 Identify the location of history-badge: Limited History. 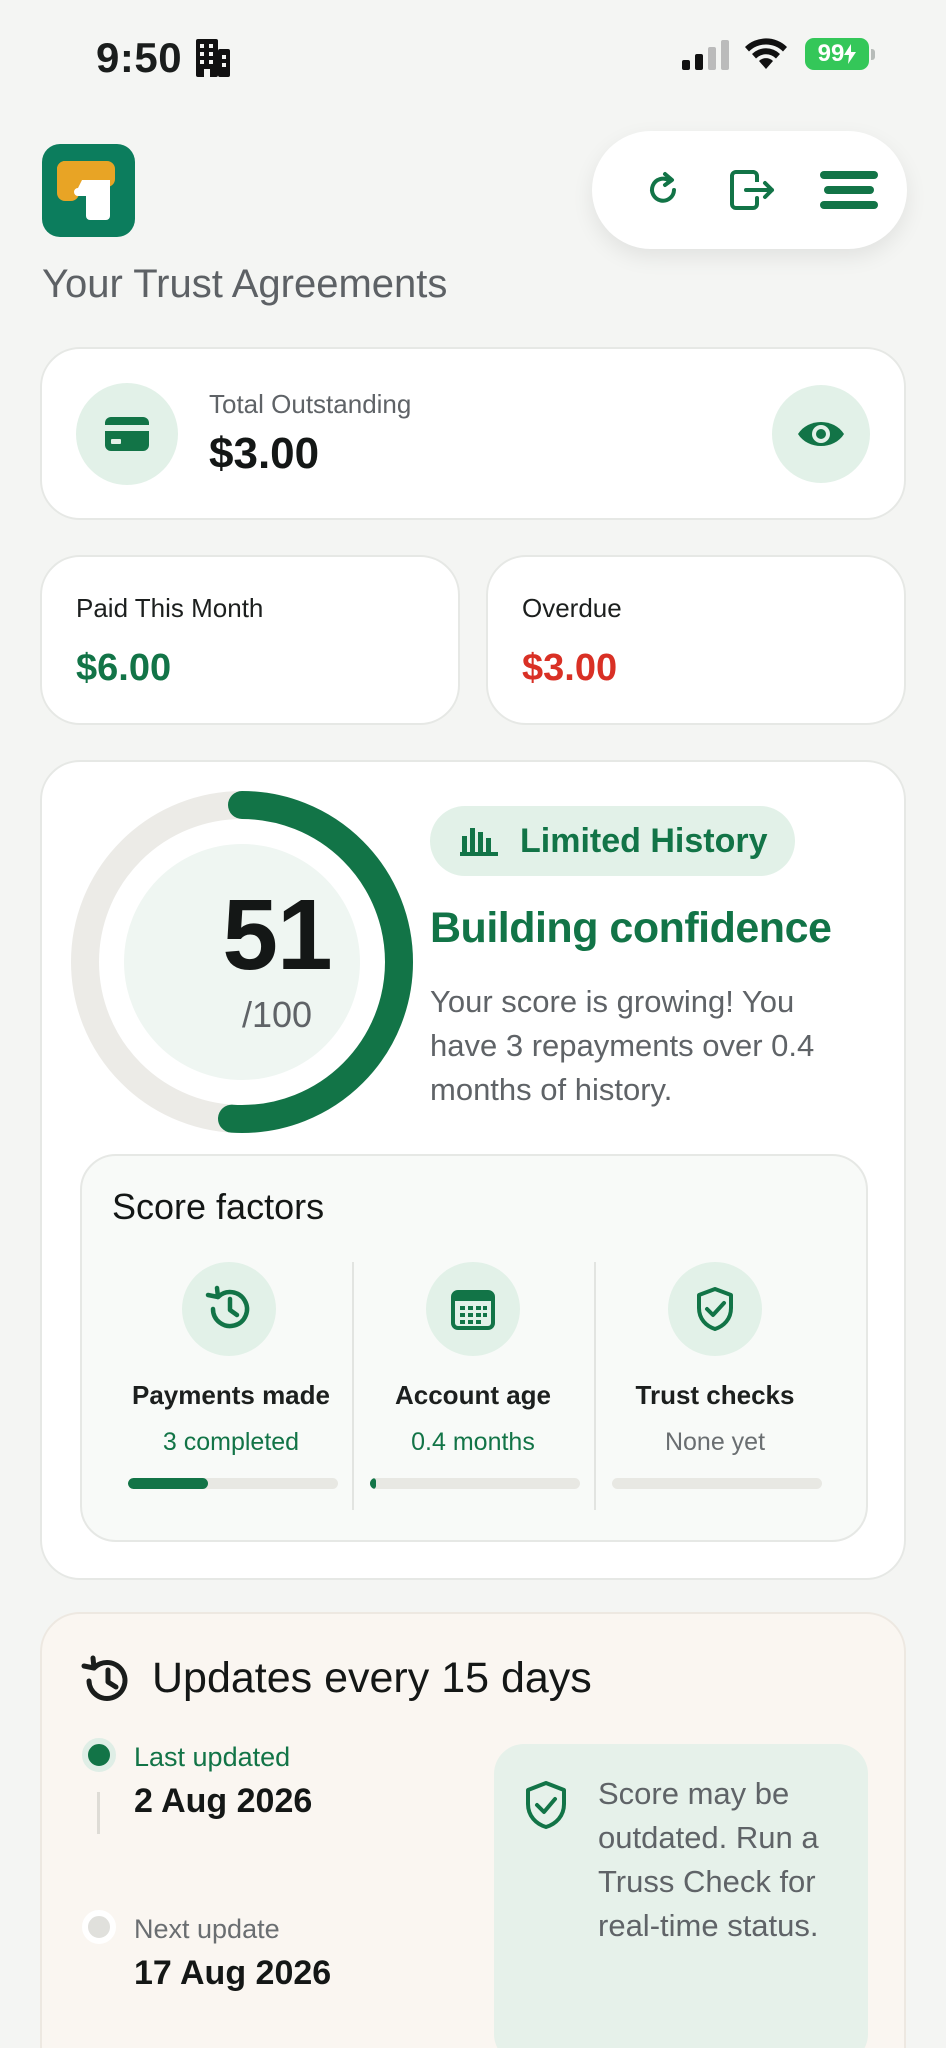
(613, 841).